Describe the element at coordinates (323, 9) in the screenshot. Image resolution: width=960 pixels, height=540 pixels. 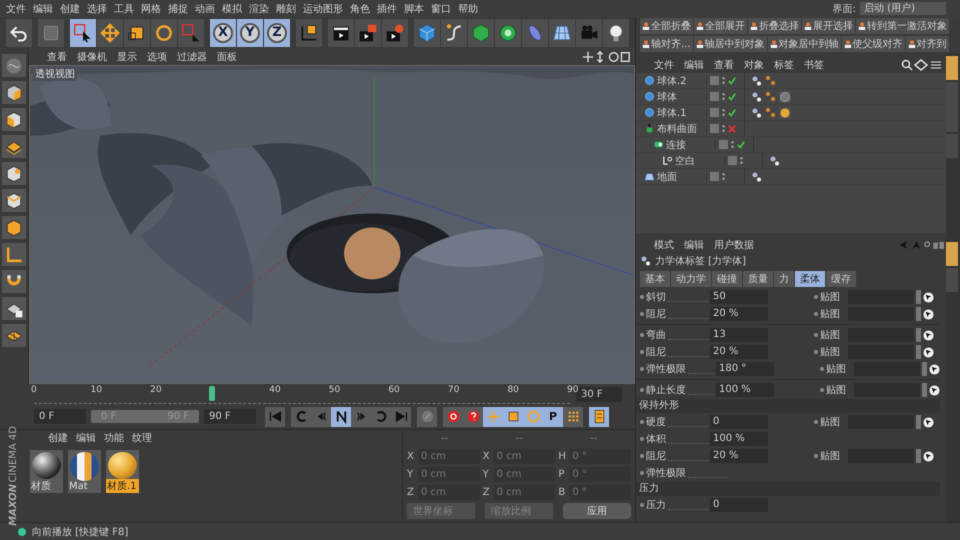
I see `menu-item: 运动图形` at that location.